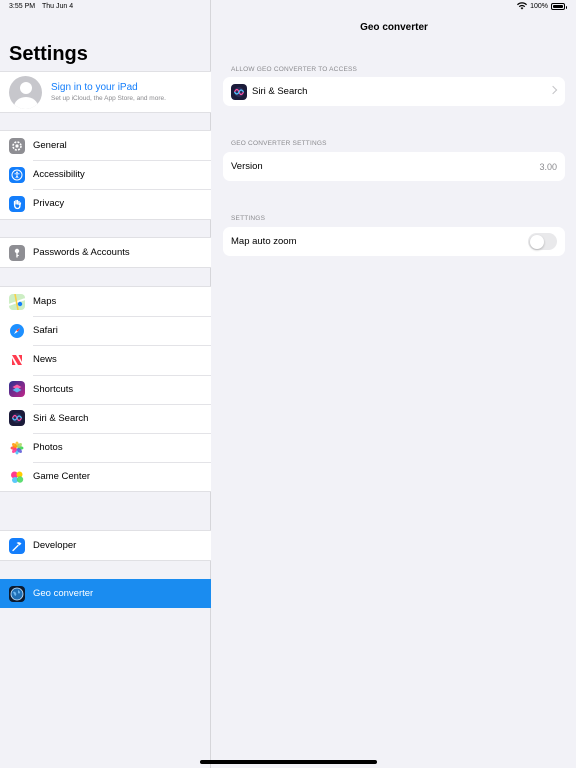 The image size is (576, 768). I want to click on sidebar-item-label: Geo converter, so click(63, 594).